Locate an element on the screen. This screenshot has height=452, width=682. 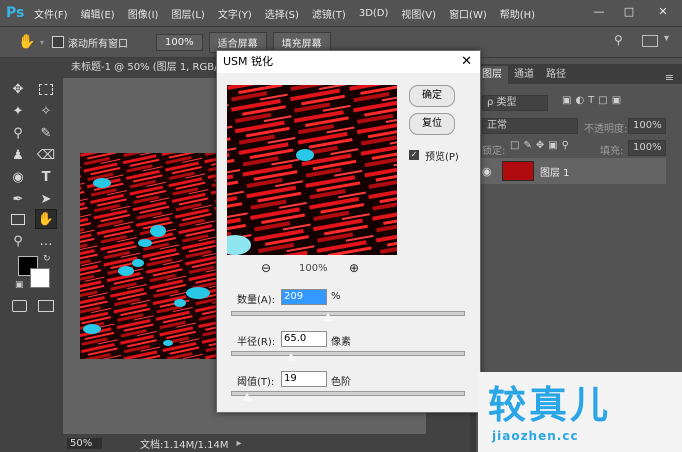
radius-label: 半径(R): is located at coordinates (256, 342).